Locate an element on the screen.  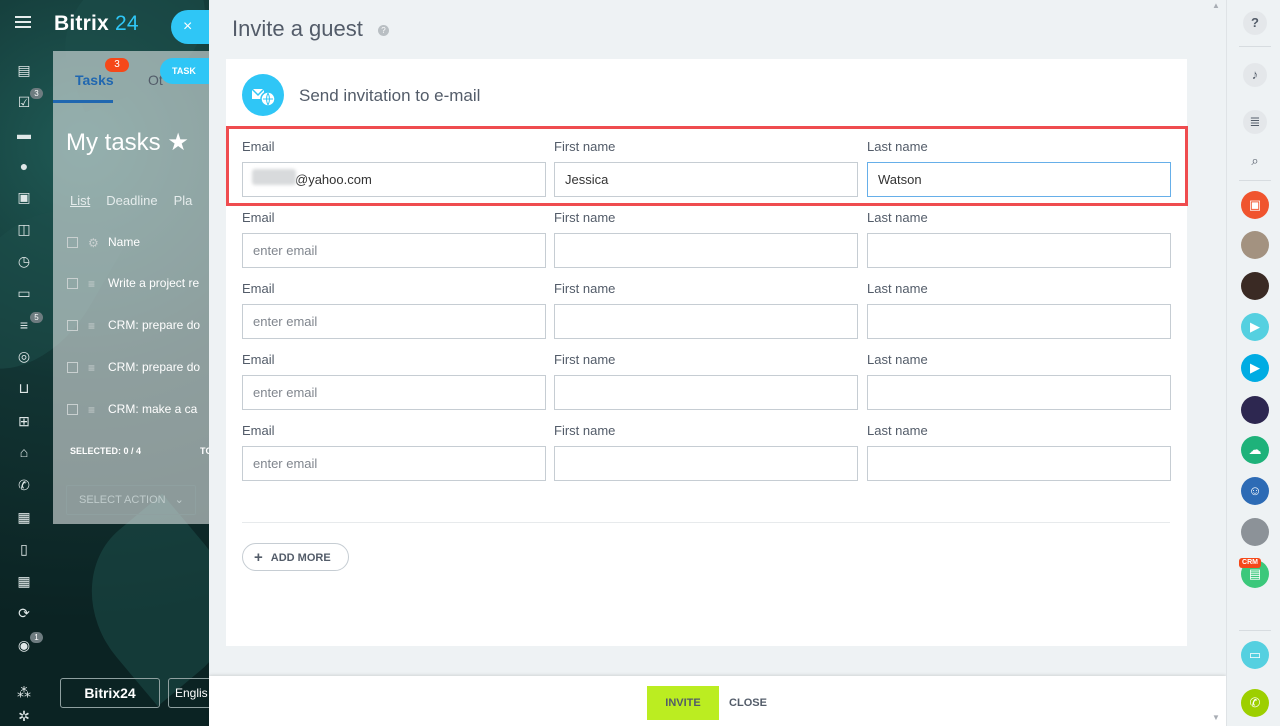
selected-count: SELECTED: 0 / 4 is located at coordinates (106, 451).